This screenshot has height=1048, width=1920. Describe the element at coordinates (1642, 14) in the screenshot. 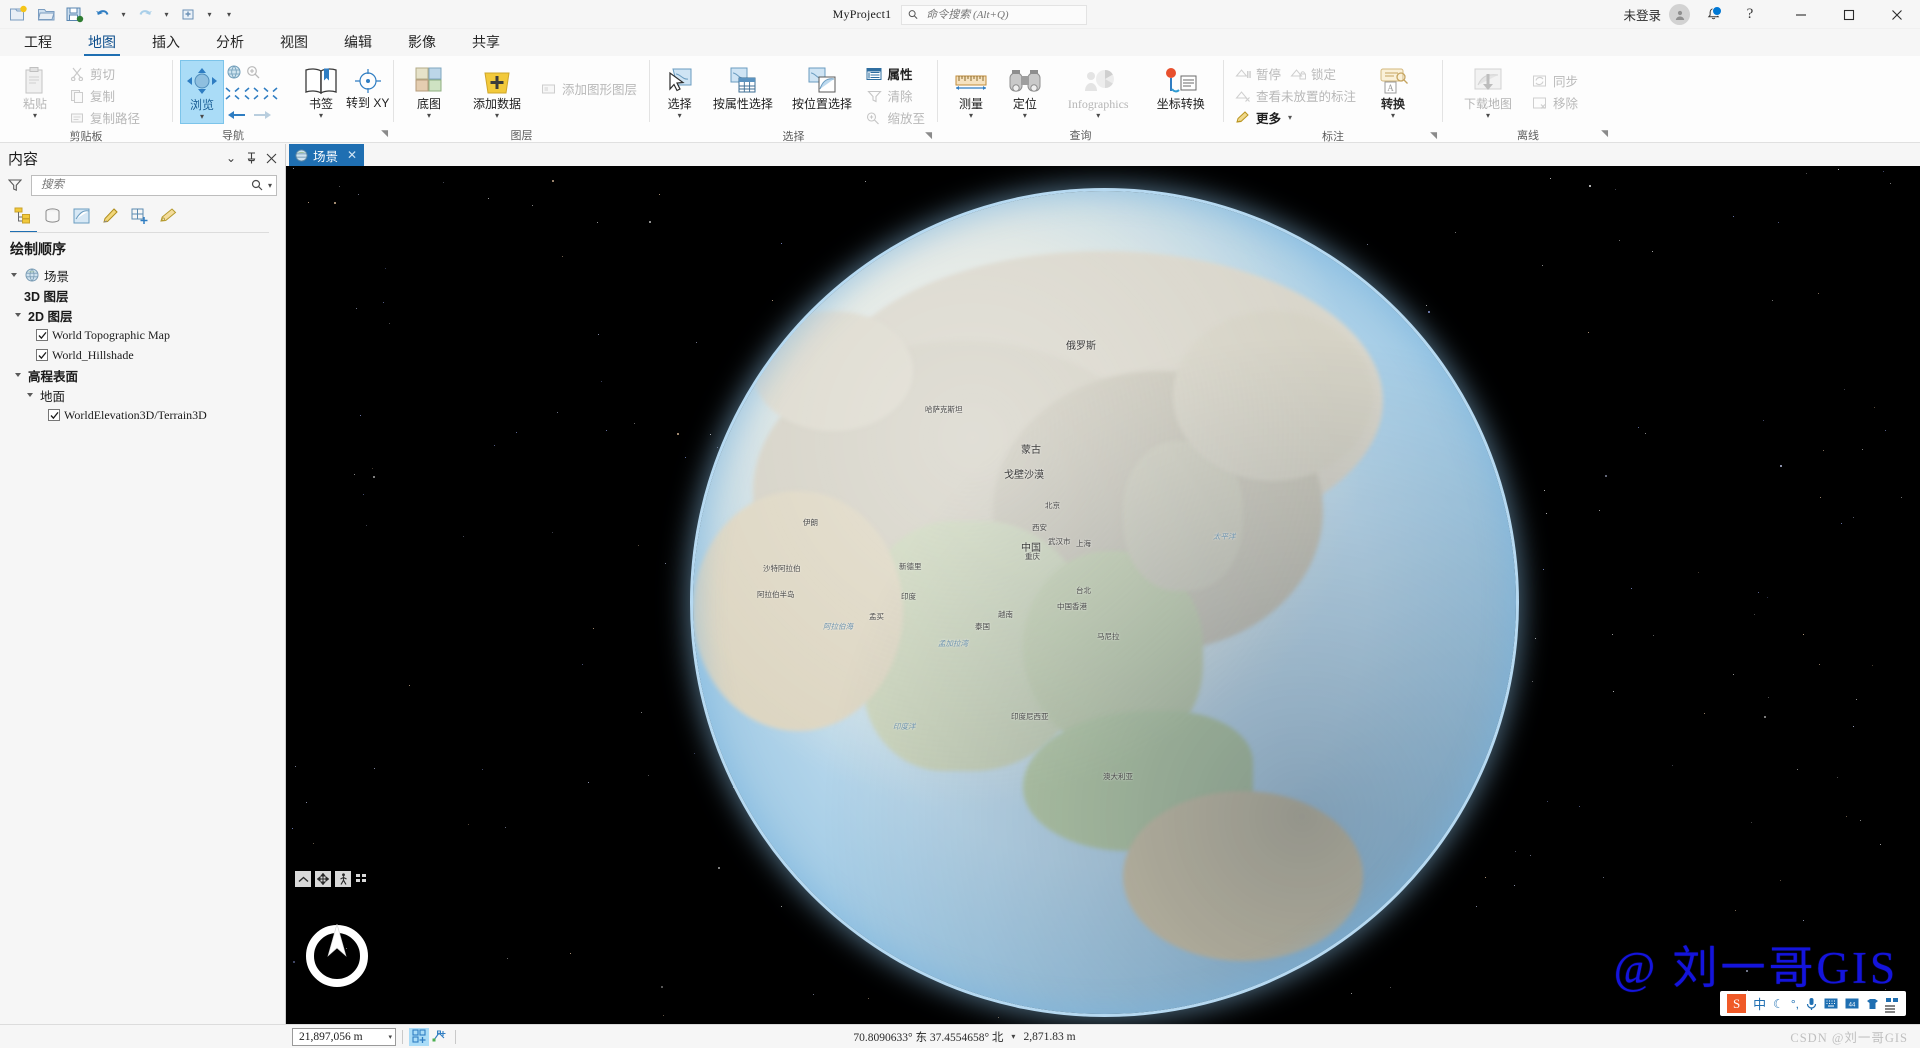

I see `sign-in-status: 未登录` at that location.